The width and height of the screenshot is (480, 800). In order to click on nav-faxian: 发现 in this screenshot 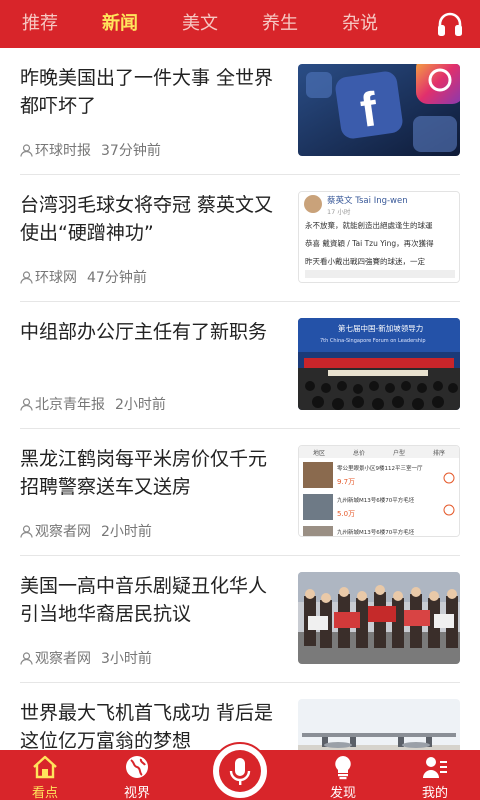, I will do `click(343, 775)`.